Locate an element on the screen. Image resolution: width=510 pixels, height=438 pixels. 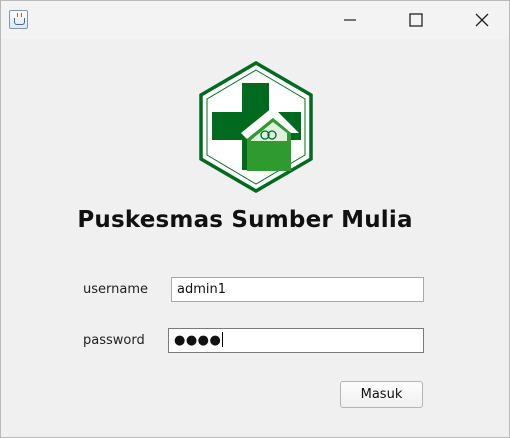
maximize-button is located at coordinates (416, 20).